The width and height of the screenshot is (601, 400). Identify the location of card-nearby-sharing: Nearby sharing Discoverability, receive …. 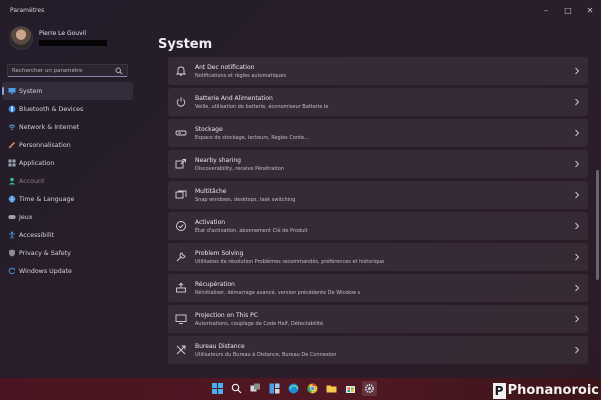
(378, 164).